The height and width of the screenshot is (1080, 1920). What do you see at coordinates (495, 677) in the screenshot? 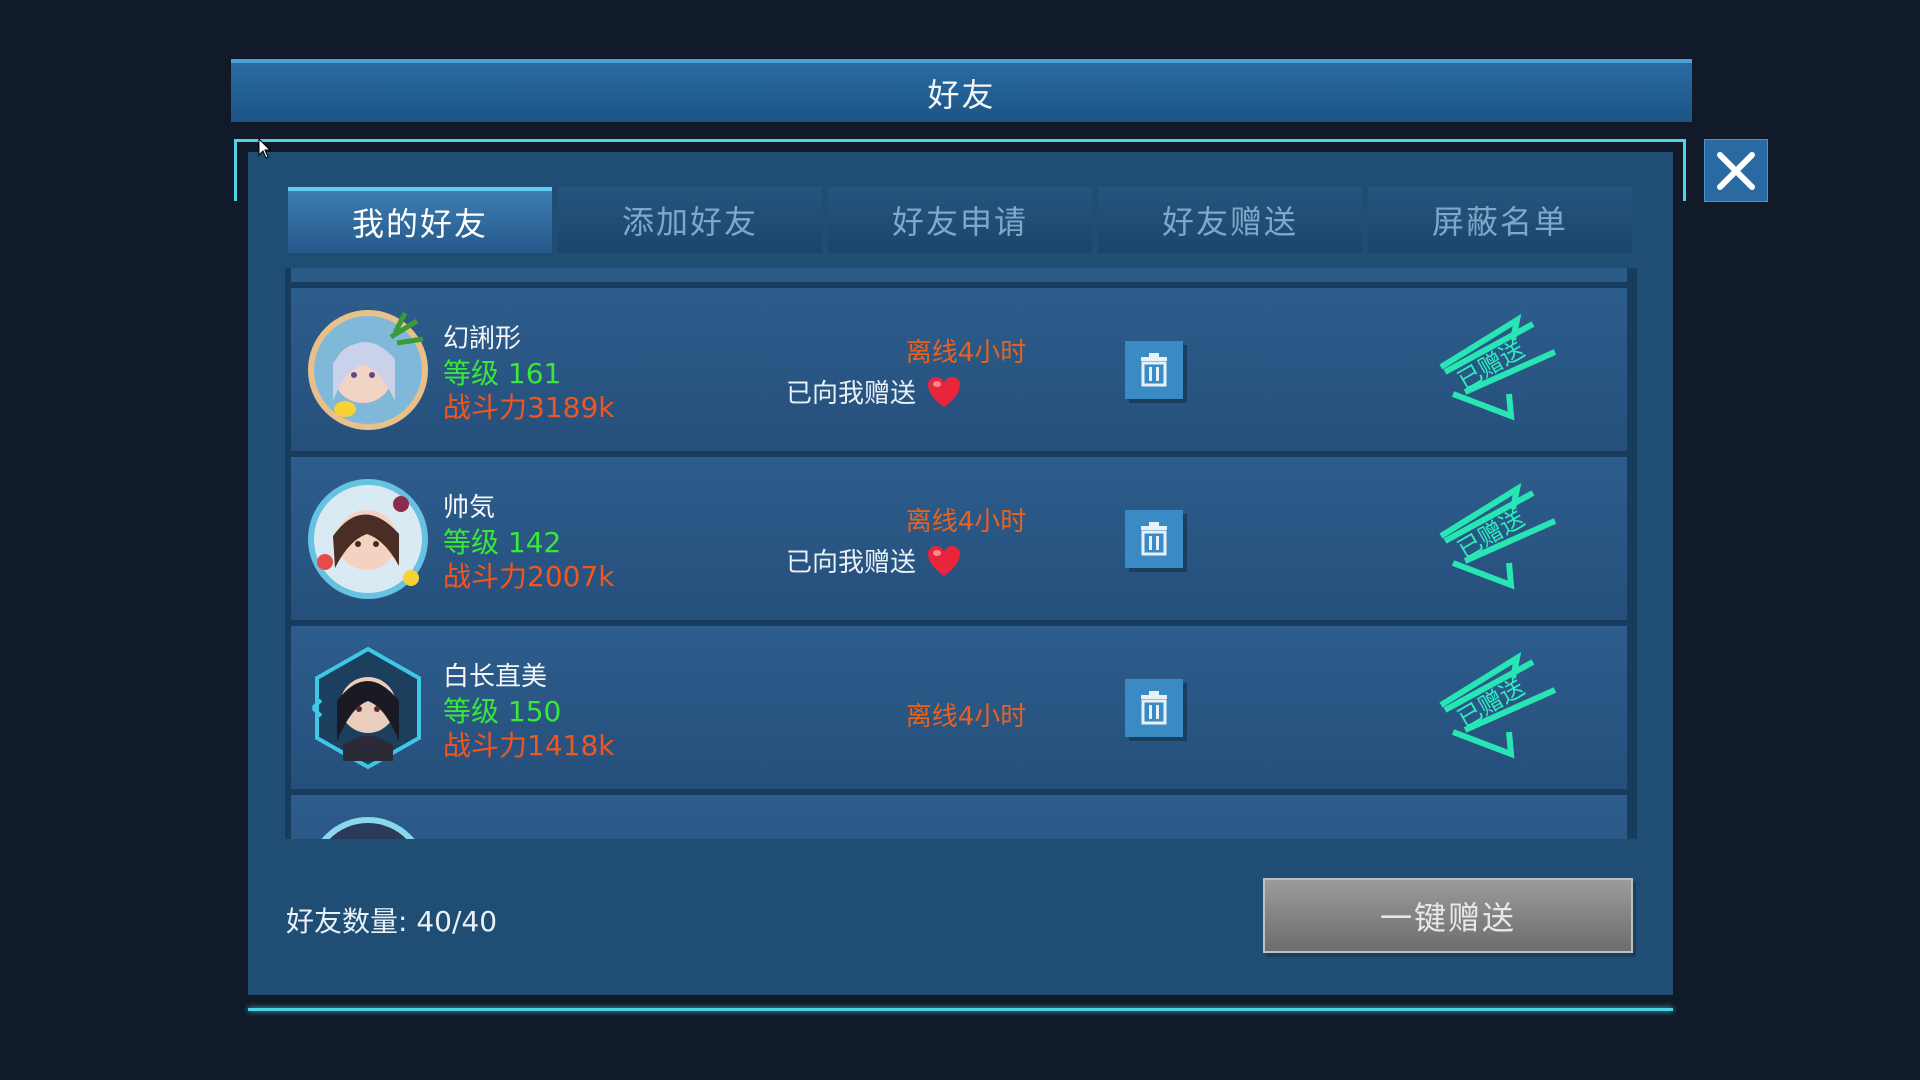
I see `friend-name: 白长直美` at bounding box center [495, 677].